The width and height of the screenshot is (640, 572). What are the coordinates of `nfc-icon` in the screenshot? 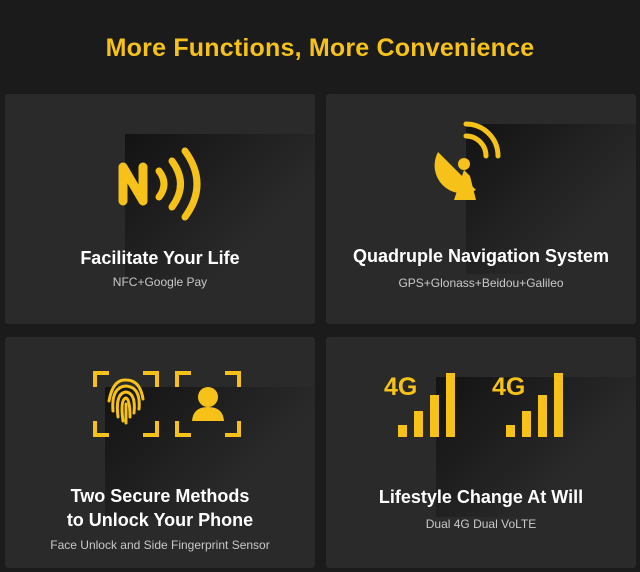 It's located at (159, 184).